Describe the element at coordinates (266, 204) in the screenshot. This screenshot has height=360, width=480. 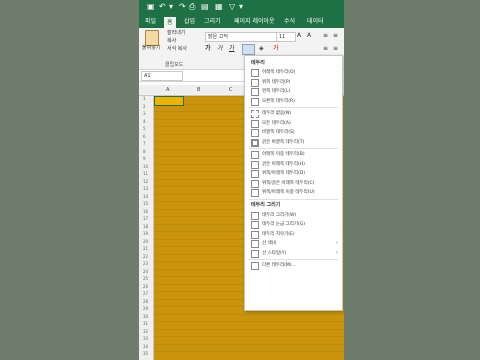
I see `menu-header-draw-borders: 테두리 그리기` at that location.